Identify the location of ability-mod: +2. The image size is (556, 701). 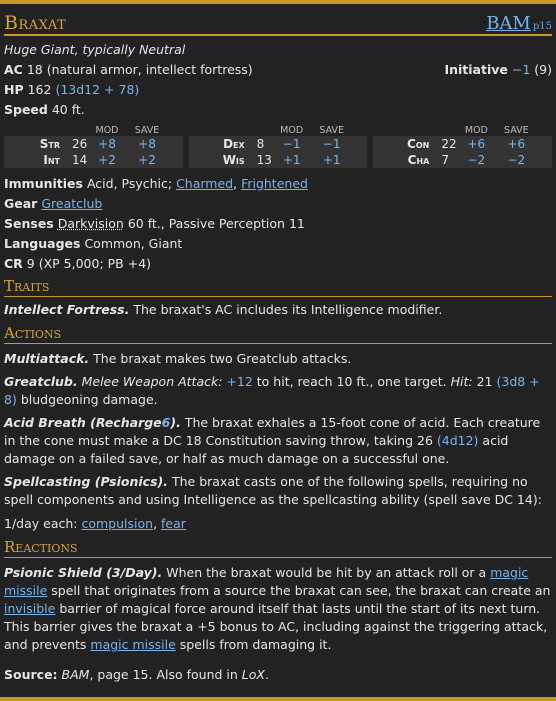
(107, 160).